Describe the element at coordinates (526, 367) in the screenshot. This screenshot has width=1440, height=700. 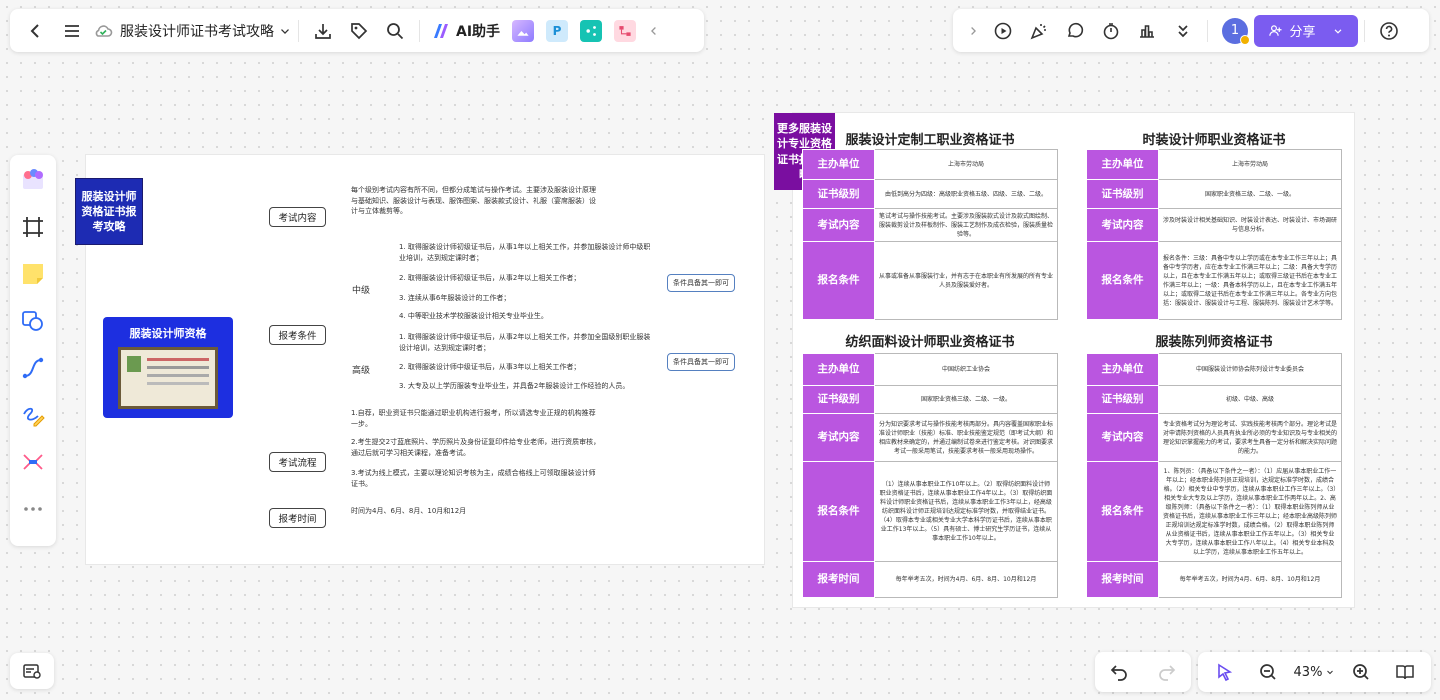
I see `high-item: 2. 取得服装设计师中级证书后，从事3年以上相关工作者；` at that location.